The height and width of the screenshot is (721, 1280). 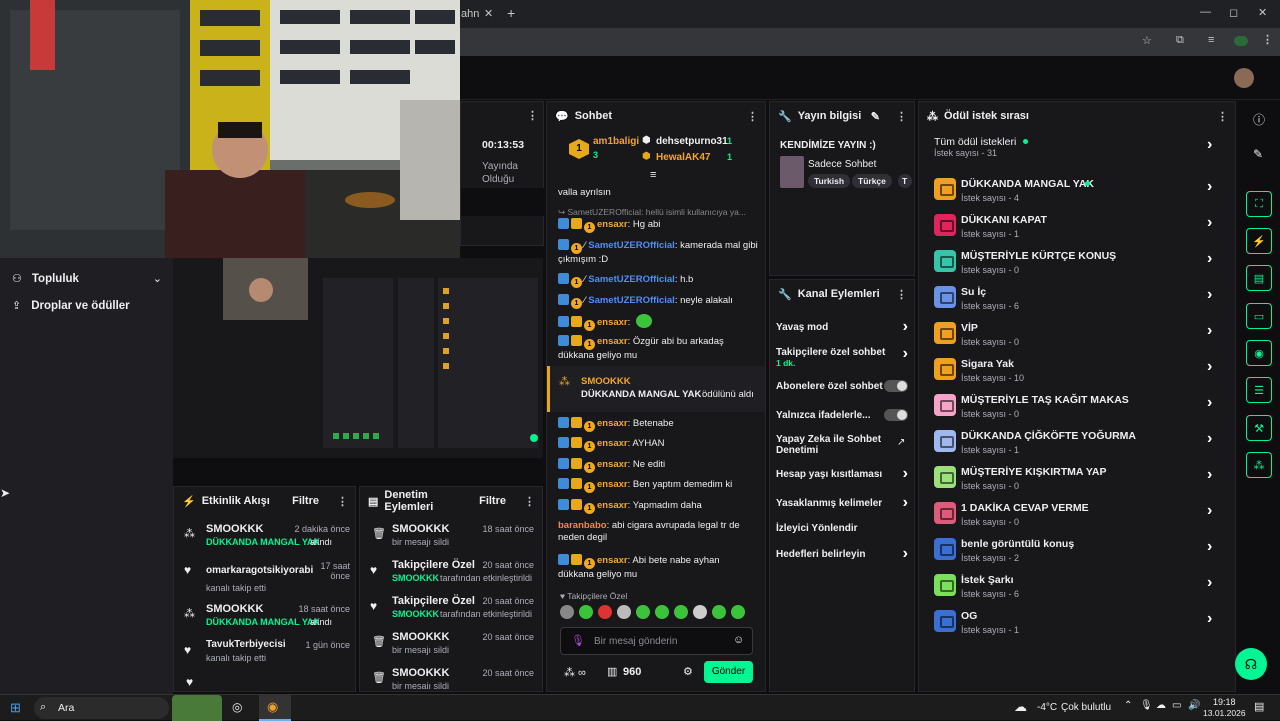 I want to click on tag-chip: Türkçe, so click(x=872, y=181).